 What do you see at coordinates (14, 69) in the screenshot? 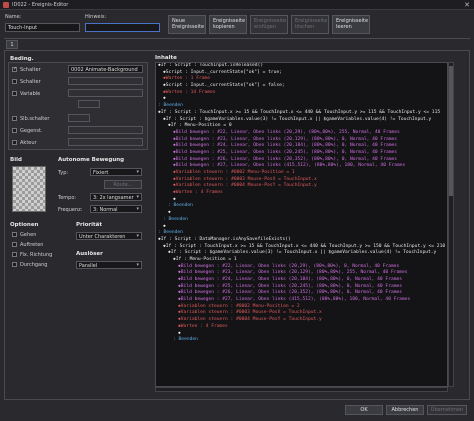
I see `switch1-checkbox` at bounding box center [14, 69].